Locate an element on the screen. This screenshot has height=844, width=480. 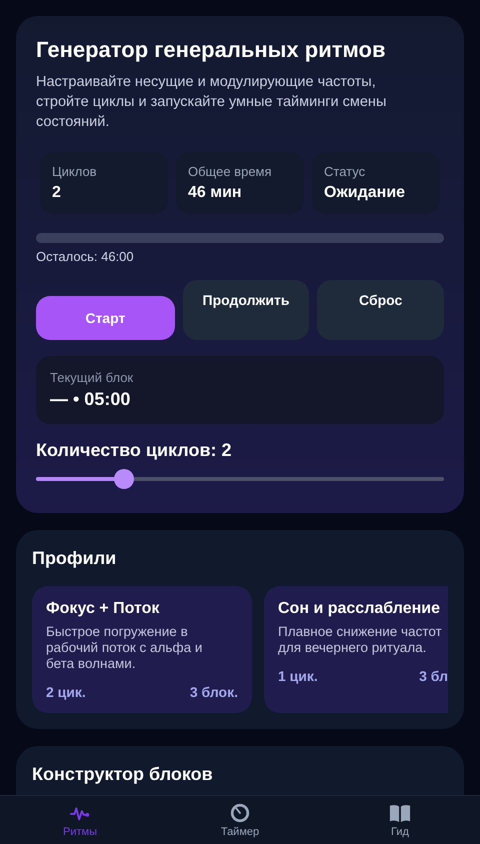
profile-description: Плавное снижение частот для вечернего ритуала. is located at coordinates (360, 640).